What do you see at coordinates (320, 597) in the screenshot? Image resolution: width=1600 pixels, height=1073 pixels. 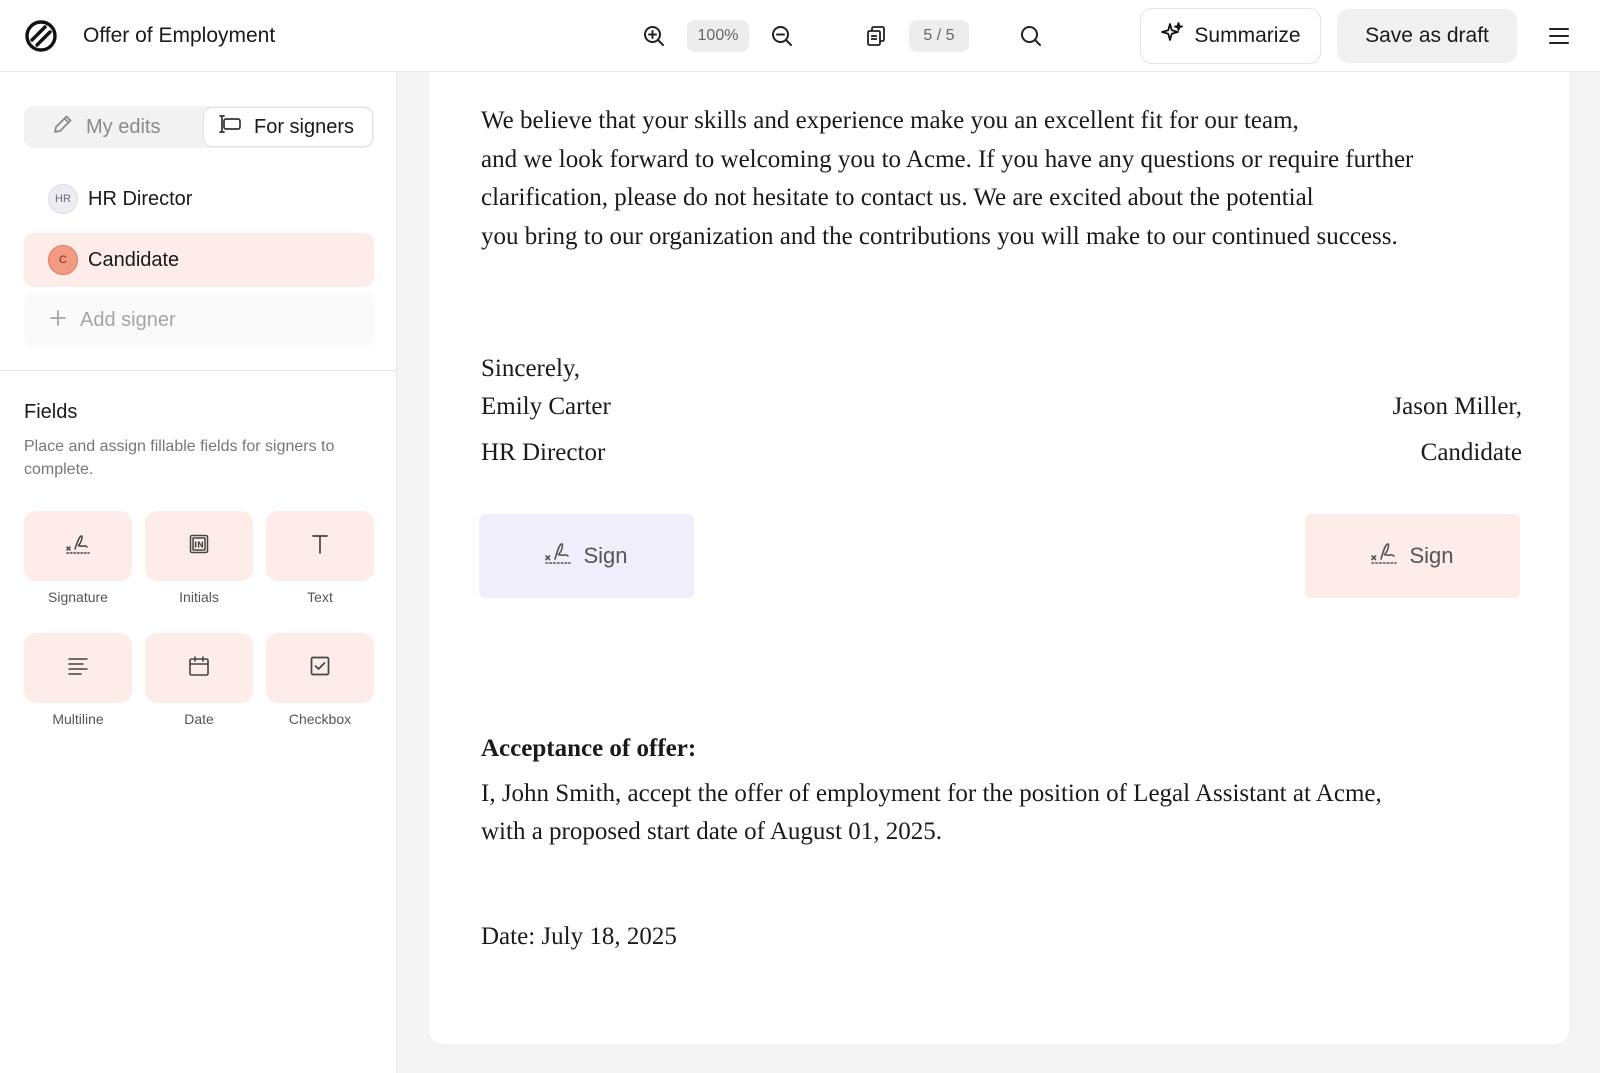 I see `field-label-text: Text` at bounding box center [320, 597].